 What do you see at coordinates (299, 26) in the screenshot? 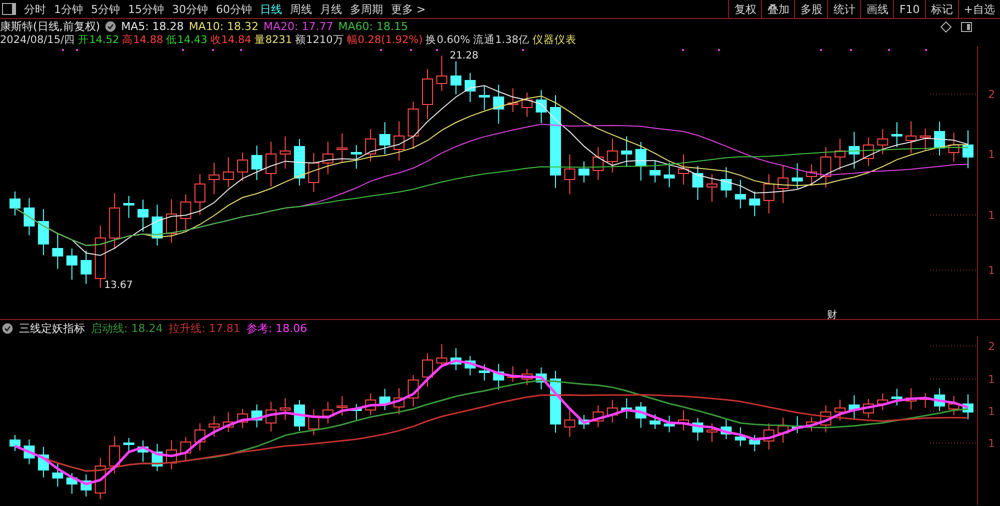
I see `ma-value: MA20: 17.77` at bounding box center [299, 26].